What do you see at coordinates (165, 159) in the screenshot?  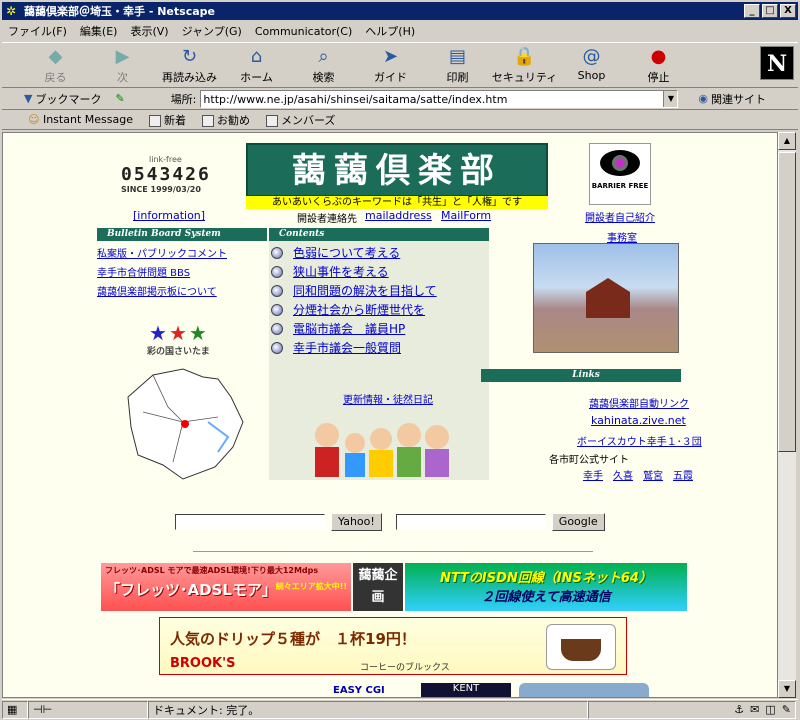 I see `counter-label: link-free` at bounding box center [165, 159].